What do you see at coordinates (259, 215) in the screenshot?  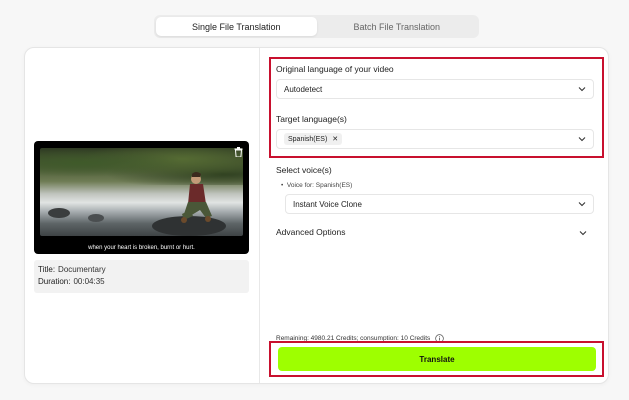 I see `panel-divider` at bounding box center [259, 215].